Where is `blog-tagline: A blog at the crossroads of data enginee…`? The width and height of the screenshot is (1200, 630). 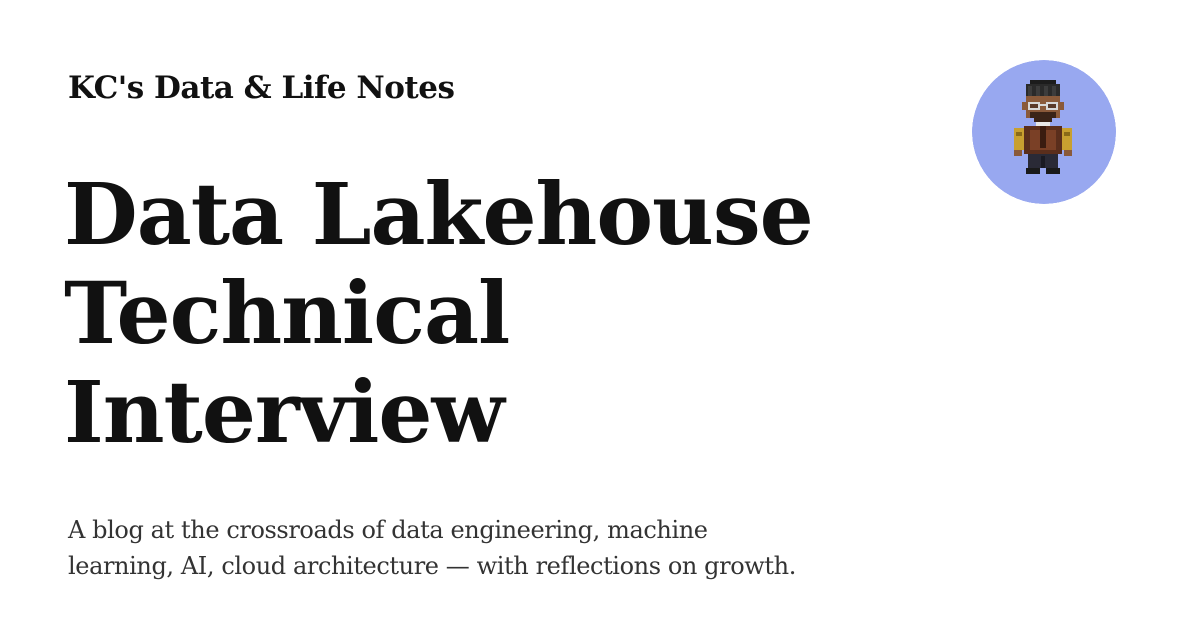
blog-tagline: A blog at the crossroads of data enginee… is located at coordinates (508, 548).